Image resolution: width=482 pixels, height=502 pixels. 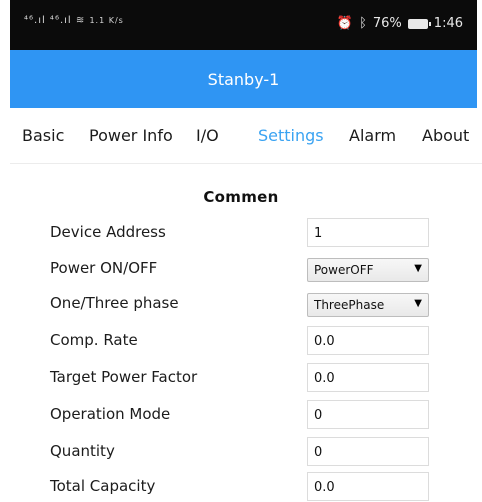 What do you see at coordinates (368, 451) in the screenshot?
I see `quantity-input: 0` at bounding box center [368, 451].